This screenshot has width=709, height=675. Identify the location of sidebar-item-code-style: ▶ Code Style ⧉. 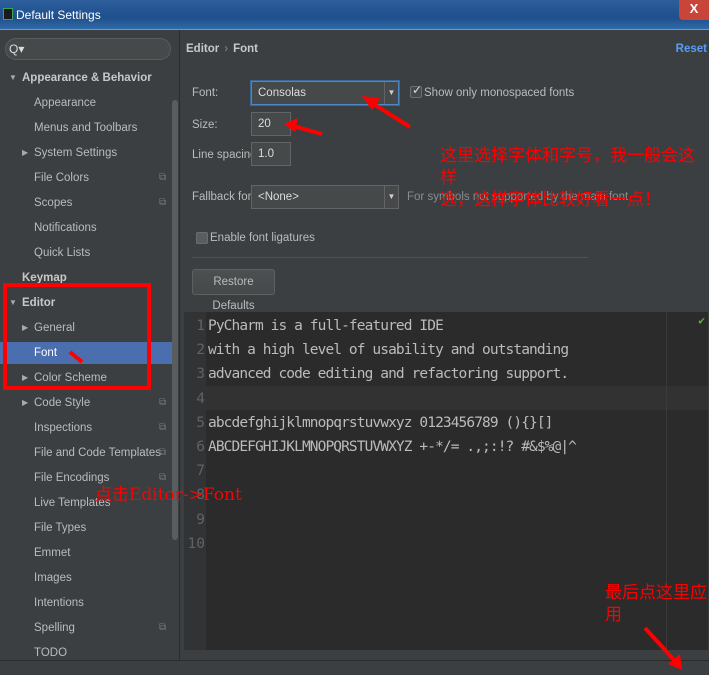
(89, 403).